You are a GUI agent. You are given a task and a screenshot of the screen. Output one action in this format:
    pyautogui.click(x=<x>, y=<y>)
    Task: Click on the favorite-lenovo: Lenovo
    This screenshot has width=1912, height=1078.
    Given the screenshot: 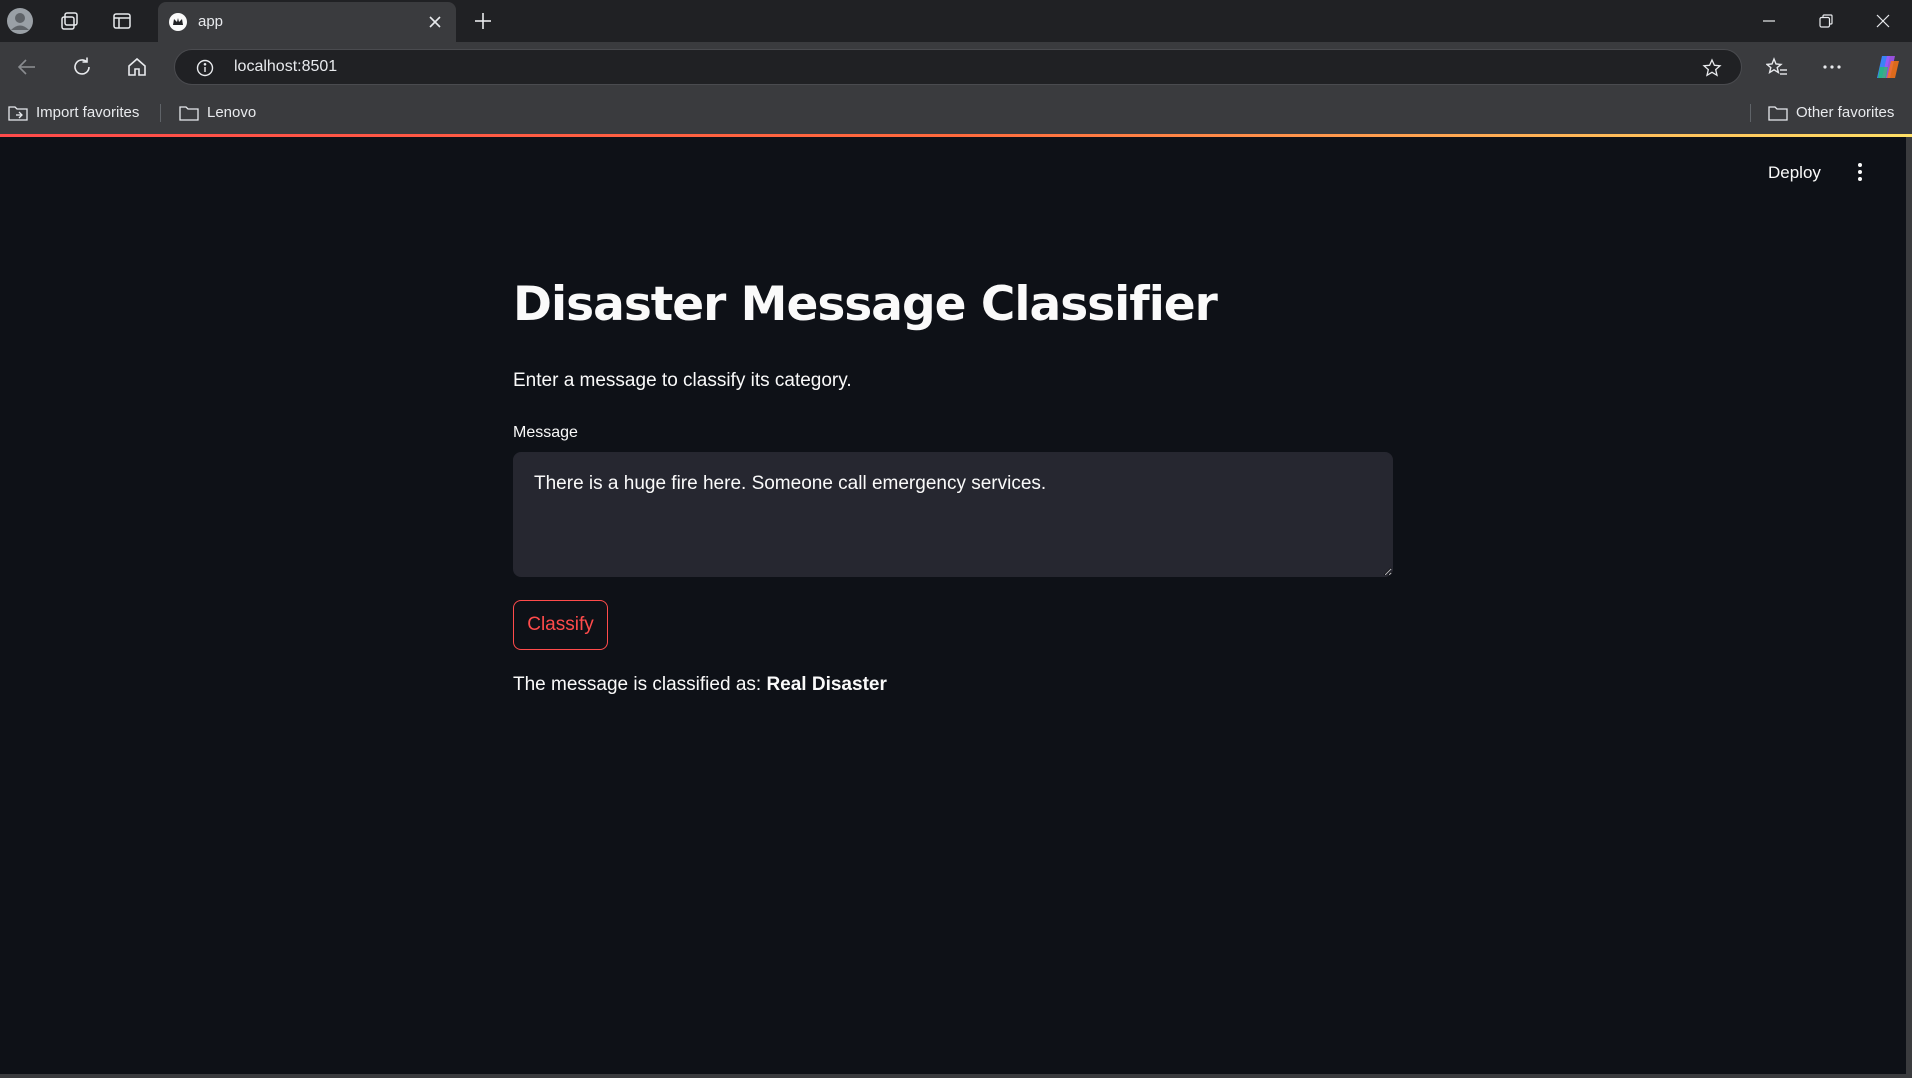 What is the action you would take?
    pyautogui.click(x=223, y=113)
    